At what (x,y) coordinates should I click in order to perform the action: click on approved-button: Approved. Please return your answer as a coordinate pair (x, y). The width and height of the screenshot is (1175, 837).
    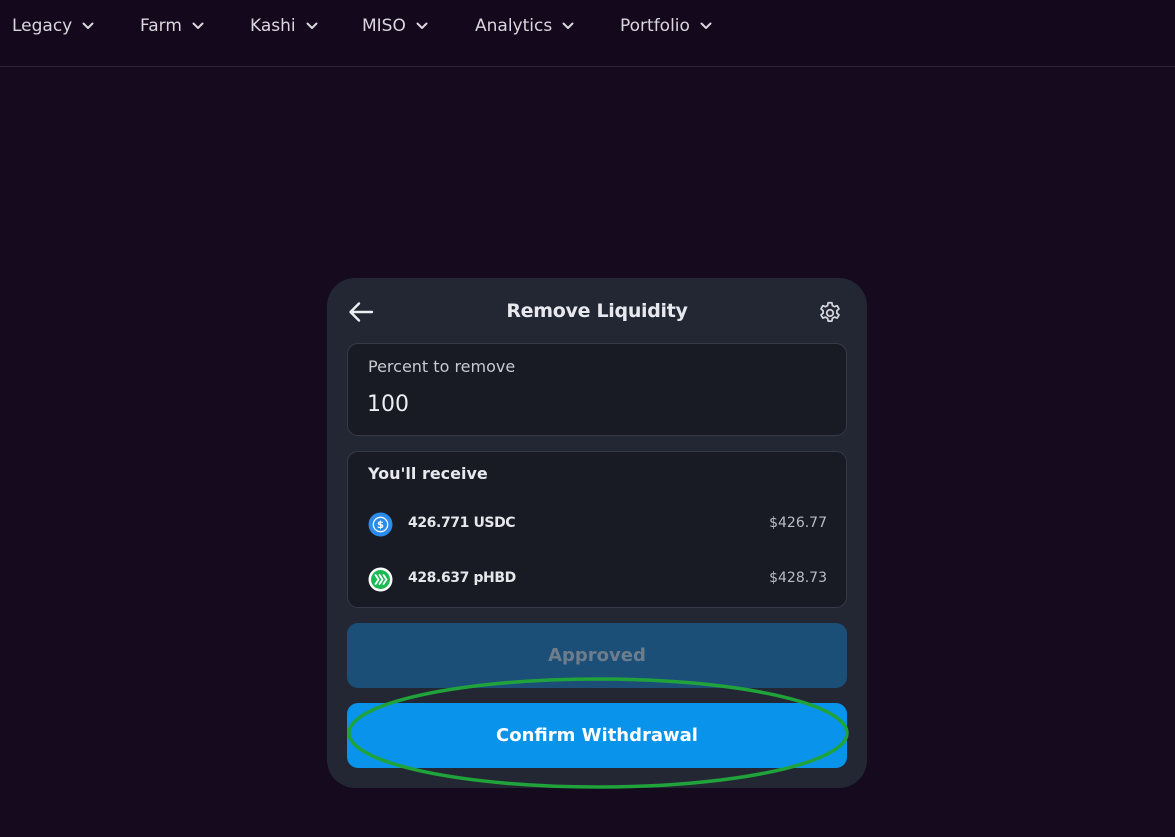
    Looking at the image, I should click on (597, 655).